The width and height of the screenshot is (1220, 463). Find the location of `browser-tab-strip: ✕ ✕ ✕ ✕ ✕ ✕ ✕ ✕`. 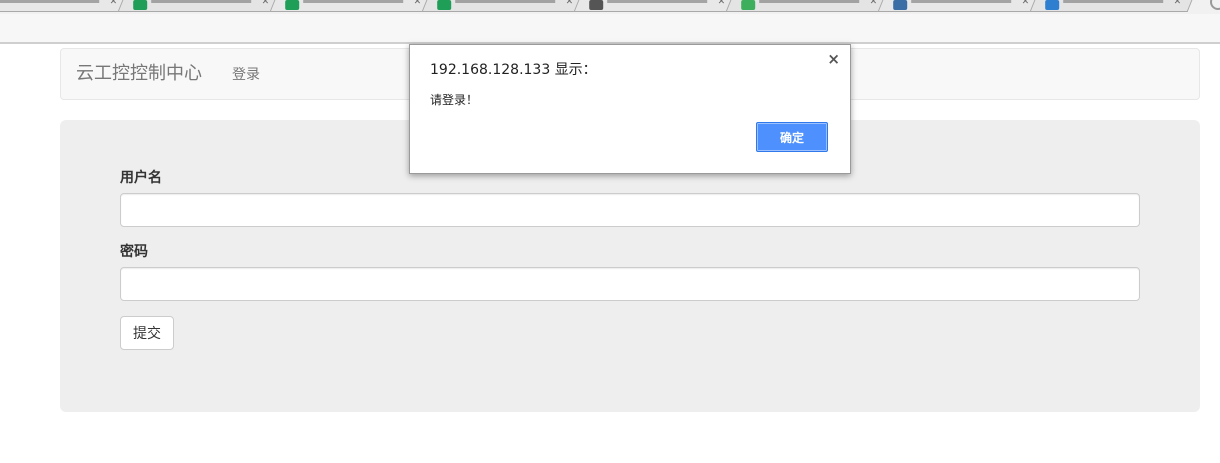

browser-tab-strip: ✕ ✕ ✕ ✕ ✕ ✕ ✕ ✕ is located at coordinates (610, 7).